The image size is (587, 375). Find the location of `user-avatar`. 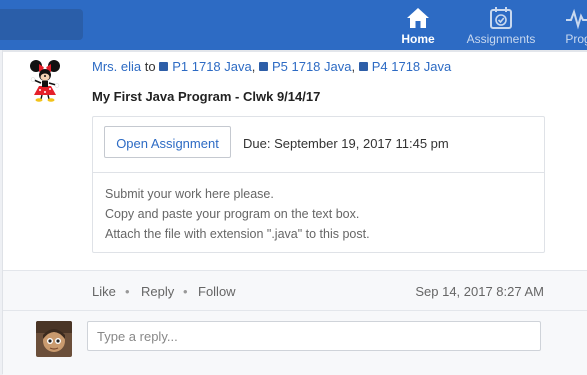

user-avatar is located at coordinates (54, 339).